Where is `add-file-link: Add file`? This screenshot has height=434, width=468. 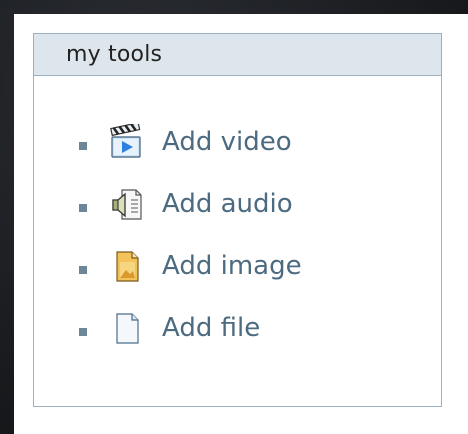 add-file-link: Add file is located at coordinates (184, 328).